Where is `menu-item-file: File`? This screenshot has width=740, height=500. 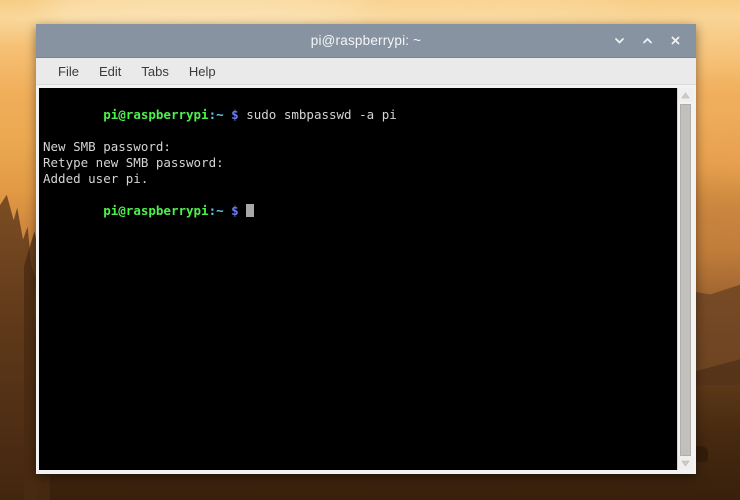
menu-item-file: File is located at coordinates (68, 71).